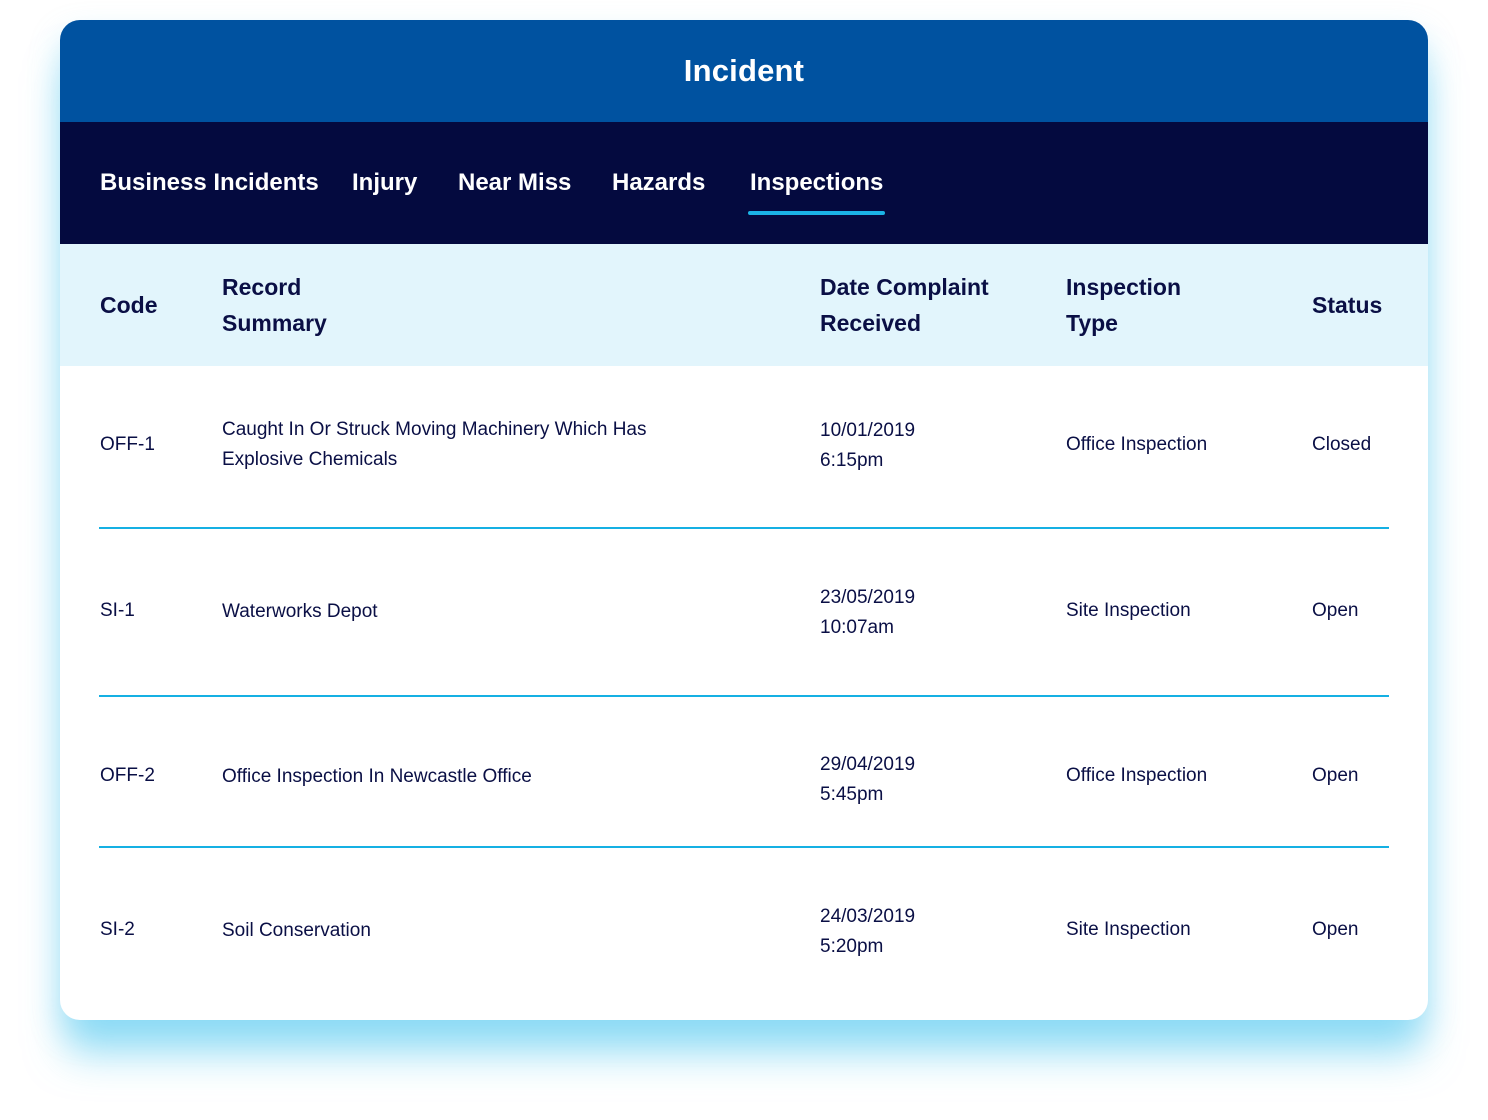 The image size is (1488, 1120). I want to click on tab-hazards: Hazards, so click(658, 183).